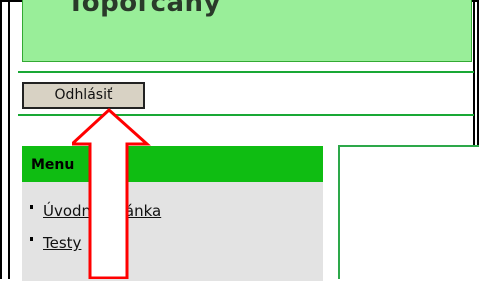 Image resolution: width=479 pixels, height=281 pixels. Describe the element at coordinates (1, 139) in the screenshot. I see `window-left-border` at that location.